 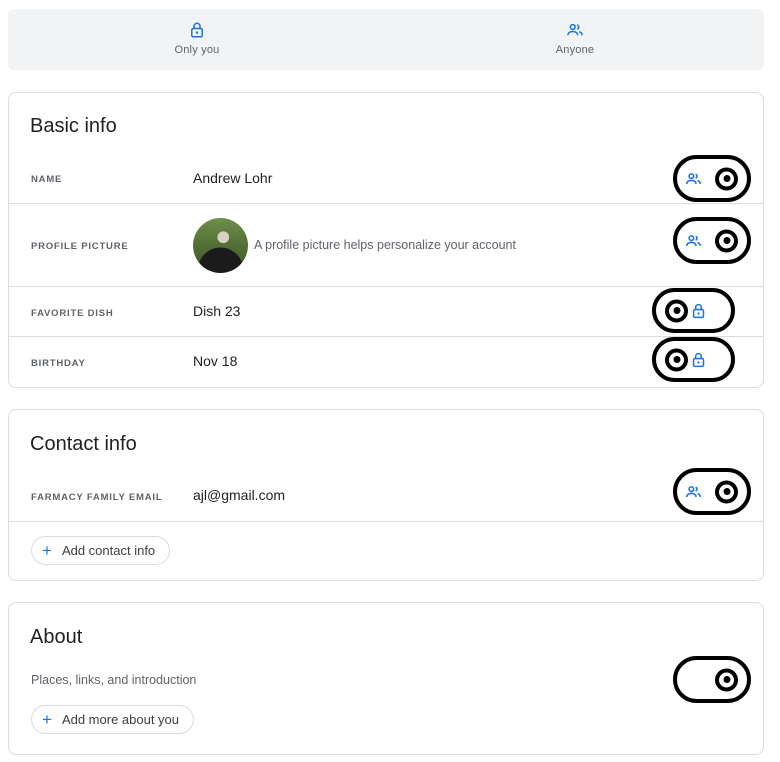 I want to click on avatar, so click(x=220, y=245).